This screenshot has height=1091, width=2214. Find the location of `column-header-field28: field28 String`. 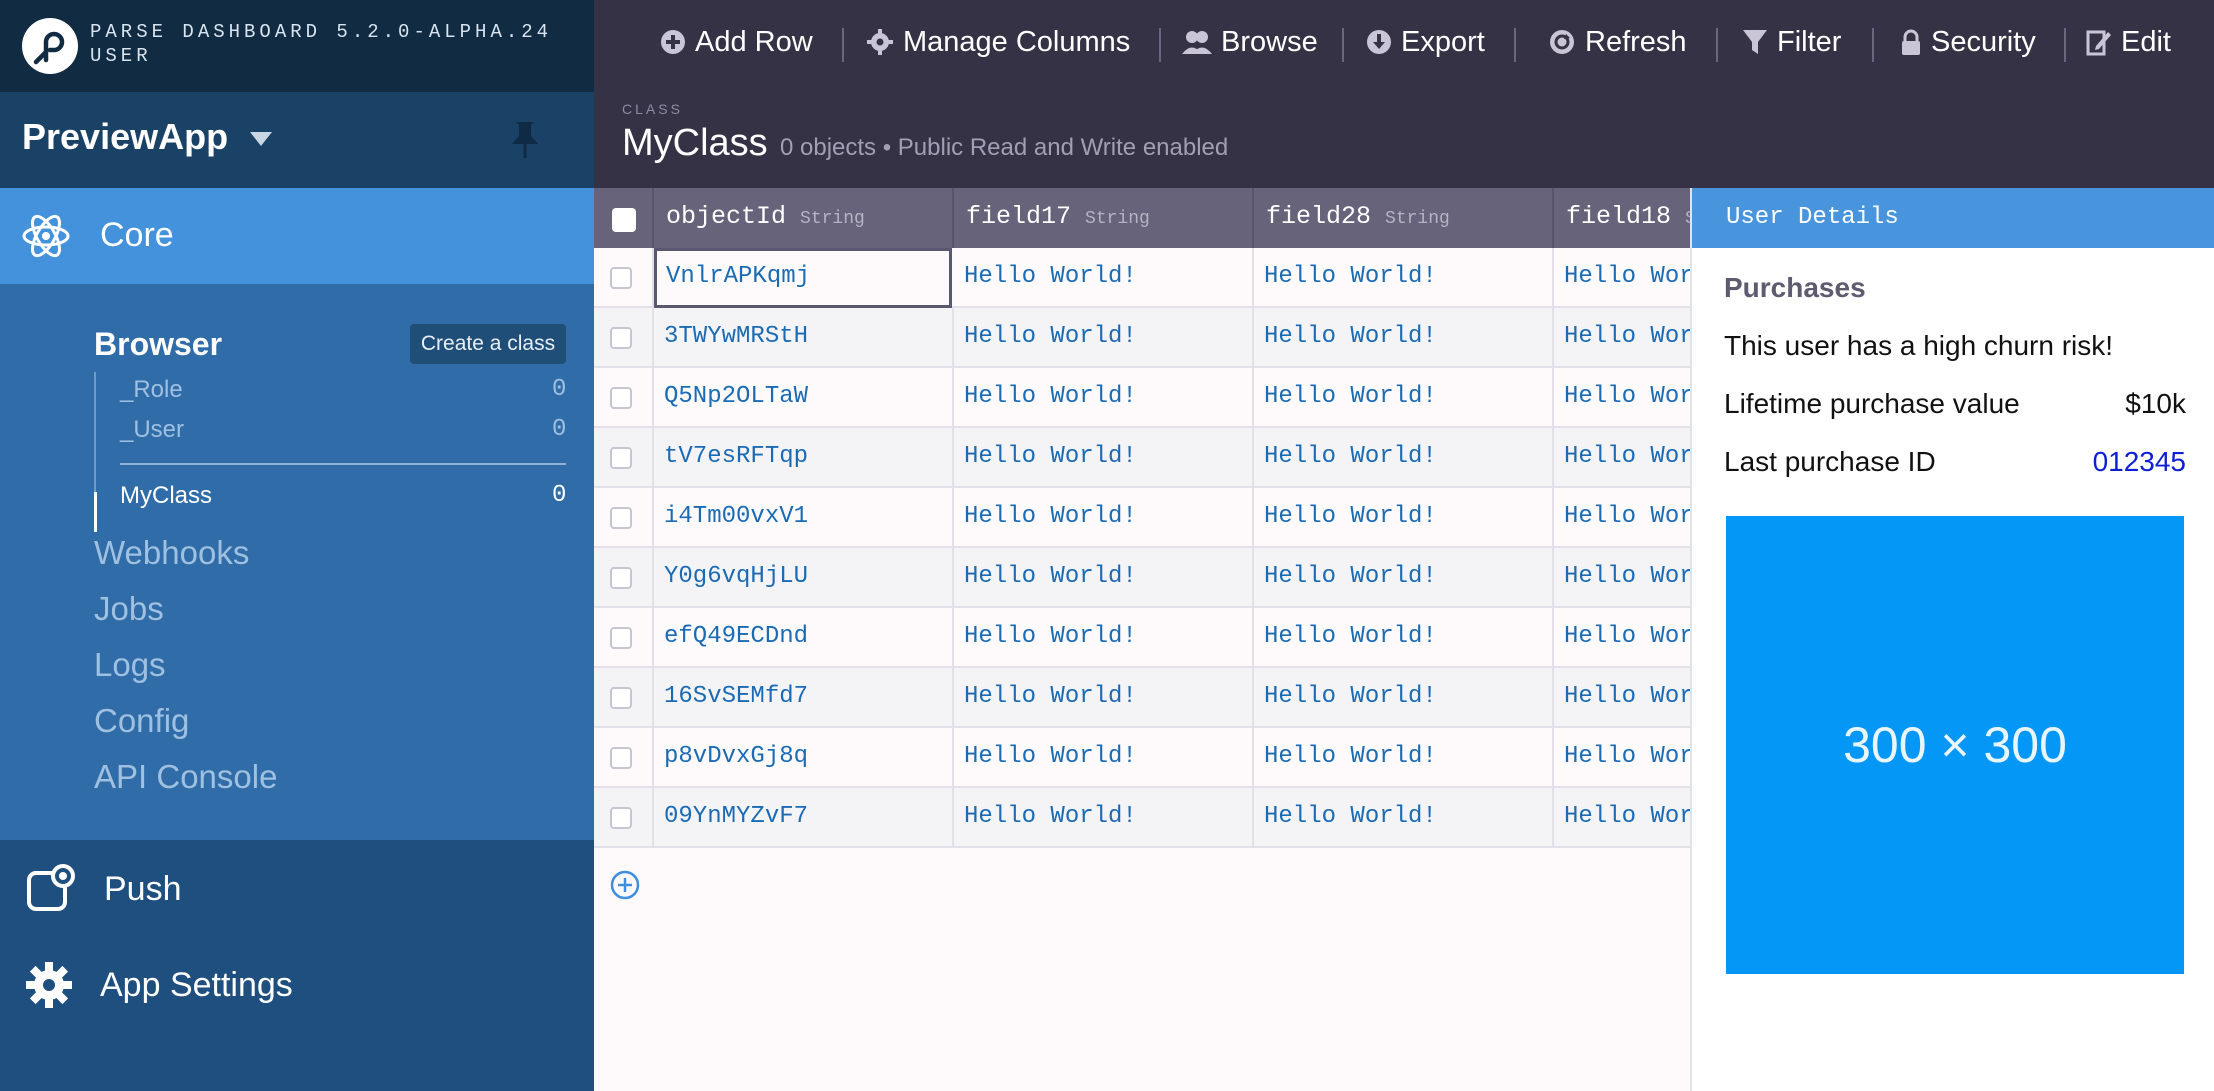

column-header-field28: field28 String is located at coordinates (1404, 218).